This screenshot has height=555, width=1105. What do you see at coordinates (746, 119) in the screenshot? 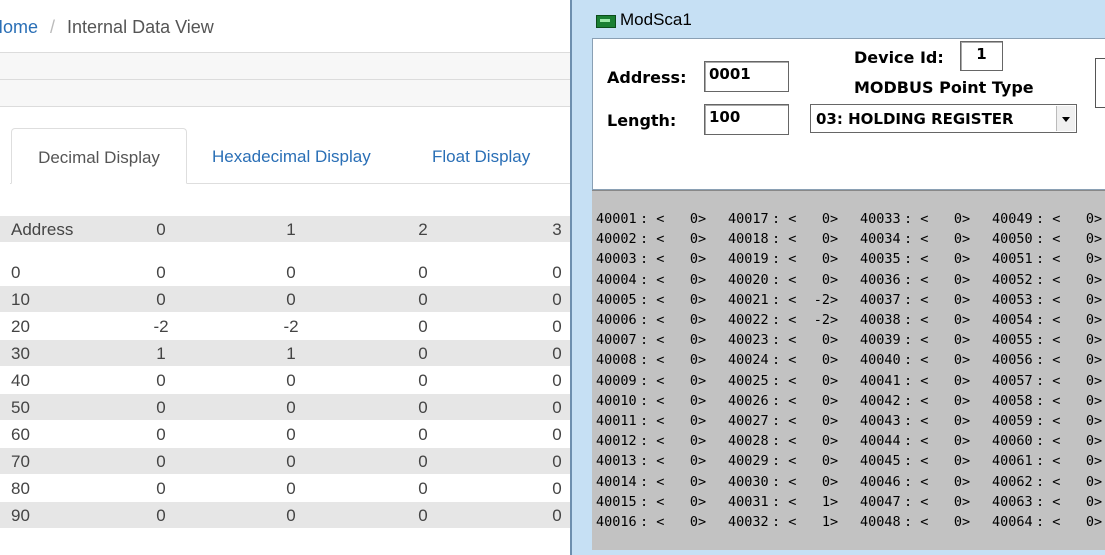
I see `length-field: 100` at bounding box center [746, 119].